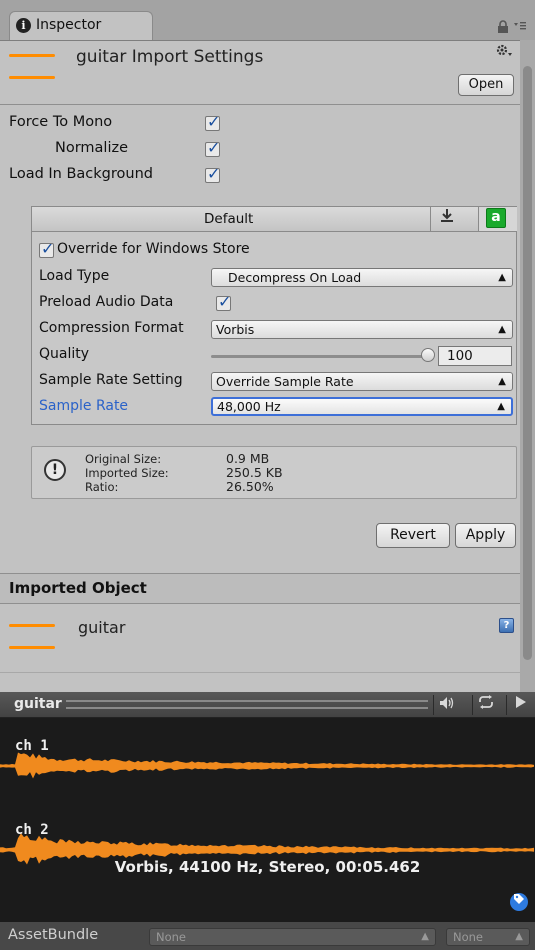  I want to click on assetbundle-variant-value: None, so click(468, 937).